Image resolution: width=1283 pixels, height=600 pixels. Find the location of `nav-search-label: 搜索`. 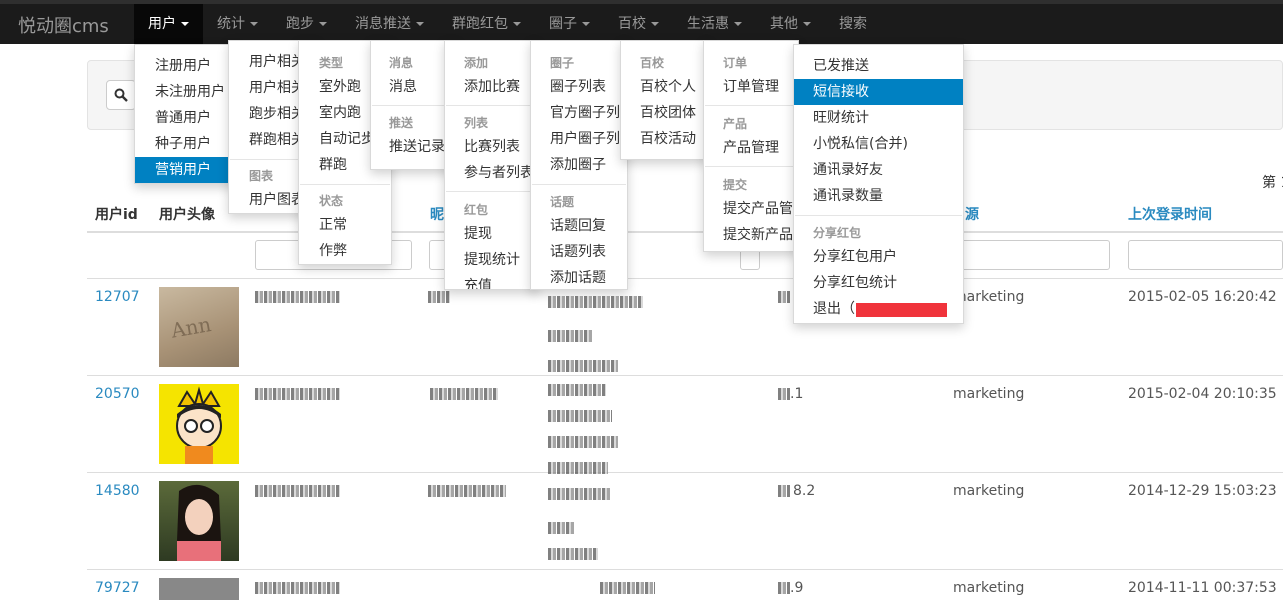

nav-search-label: 搜索 is located at coordinates (853, 24).